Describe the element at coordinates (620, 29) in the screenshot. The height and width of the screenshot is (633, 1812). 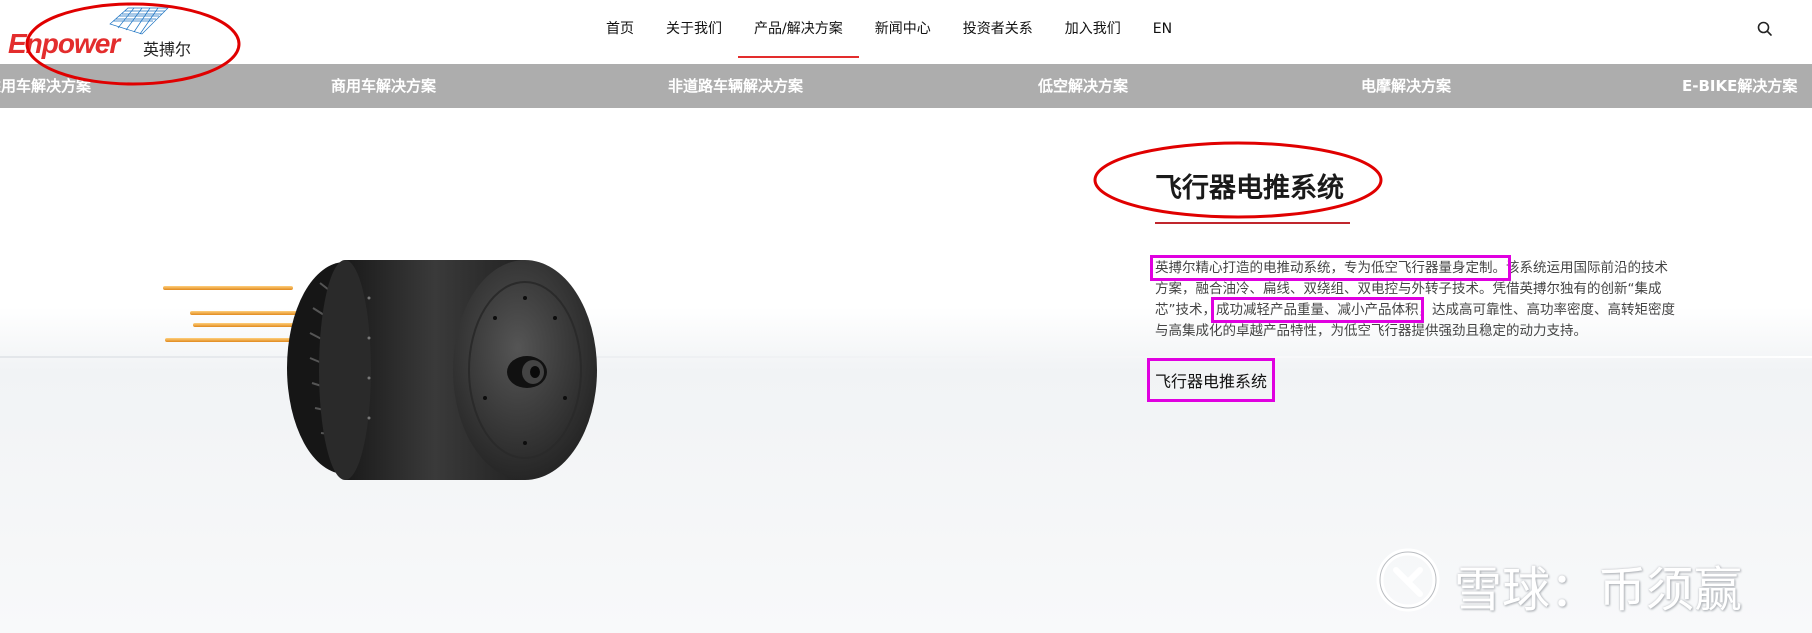
I see `nav-item-home: 首页` at that location.